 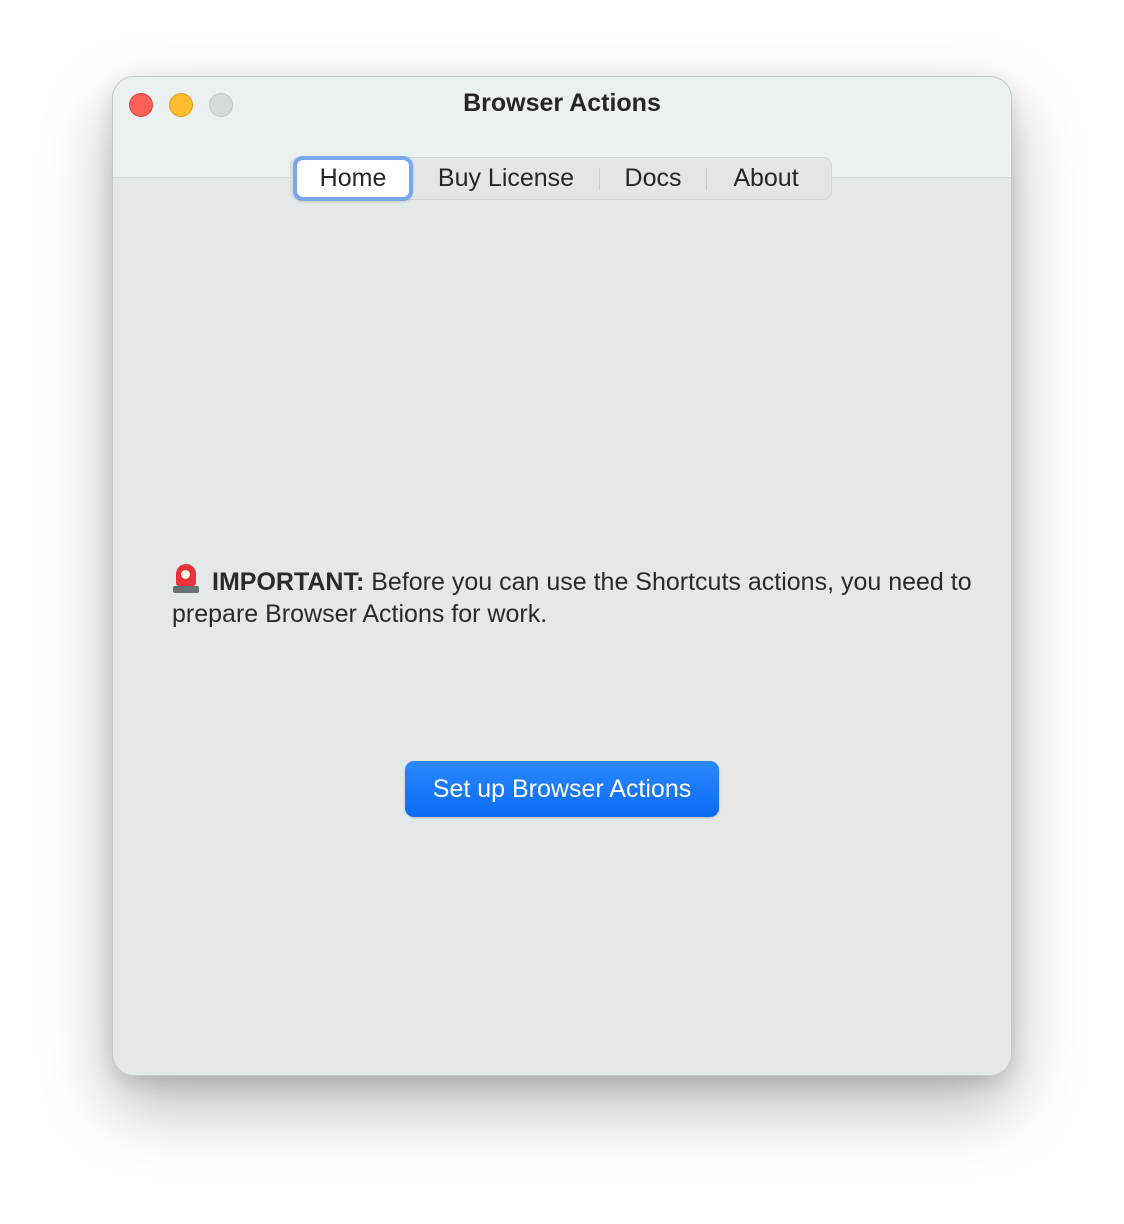 What do you see at coordinates (653, 178) in the screenshot?
I see `tab-docs: Docs` at bounding box center [653, 178].